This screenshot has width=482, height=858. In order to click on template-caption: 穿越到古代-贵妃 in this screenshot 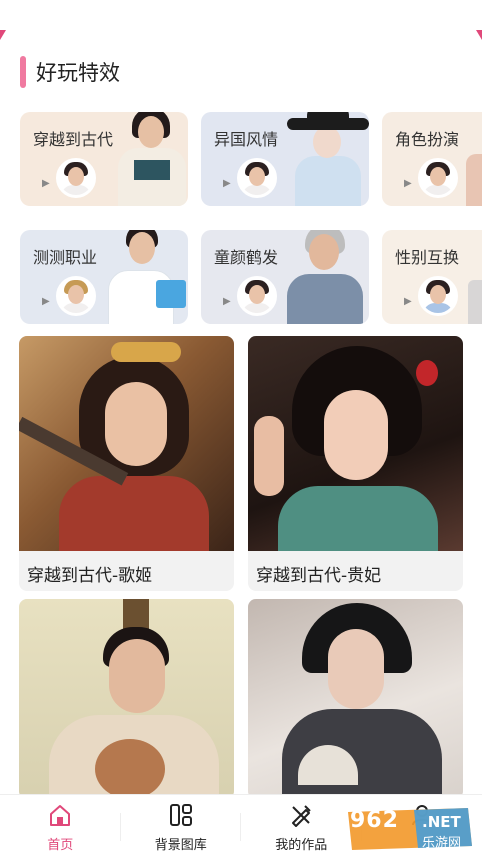, I will do `click(319, 576)`.